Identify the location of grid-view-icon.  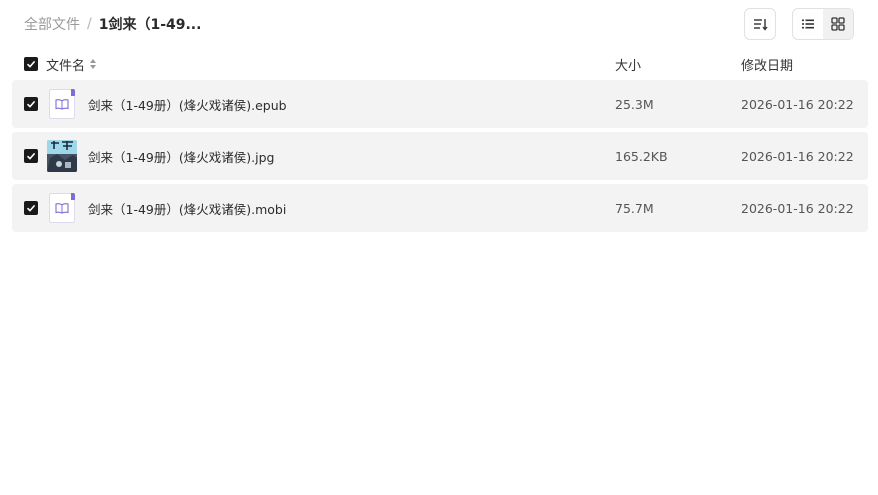
(838, 24).